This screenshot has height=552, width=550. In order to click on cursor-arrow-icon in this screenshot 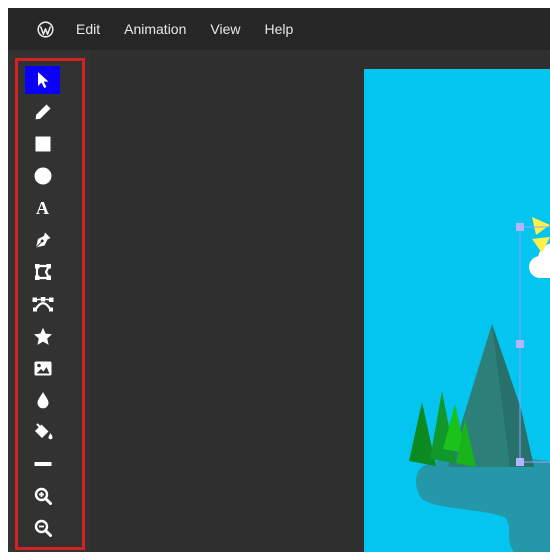, I will do `click(42, 80)`.